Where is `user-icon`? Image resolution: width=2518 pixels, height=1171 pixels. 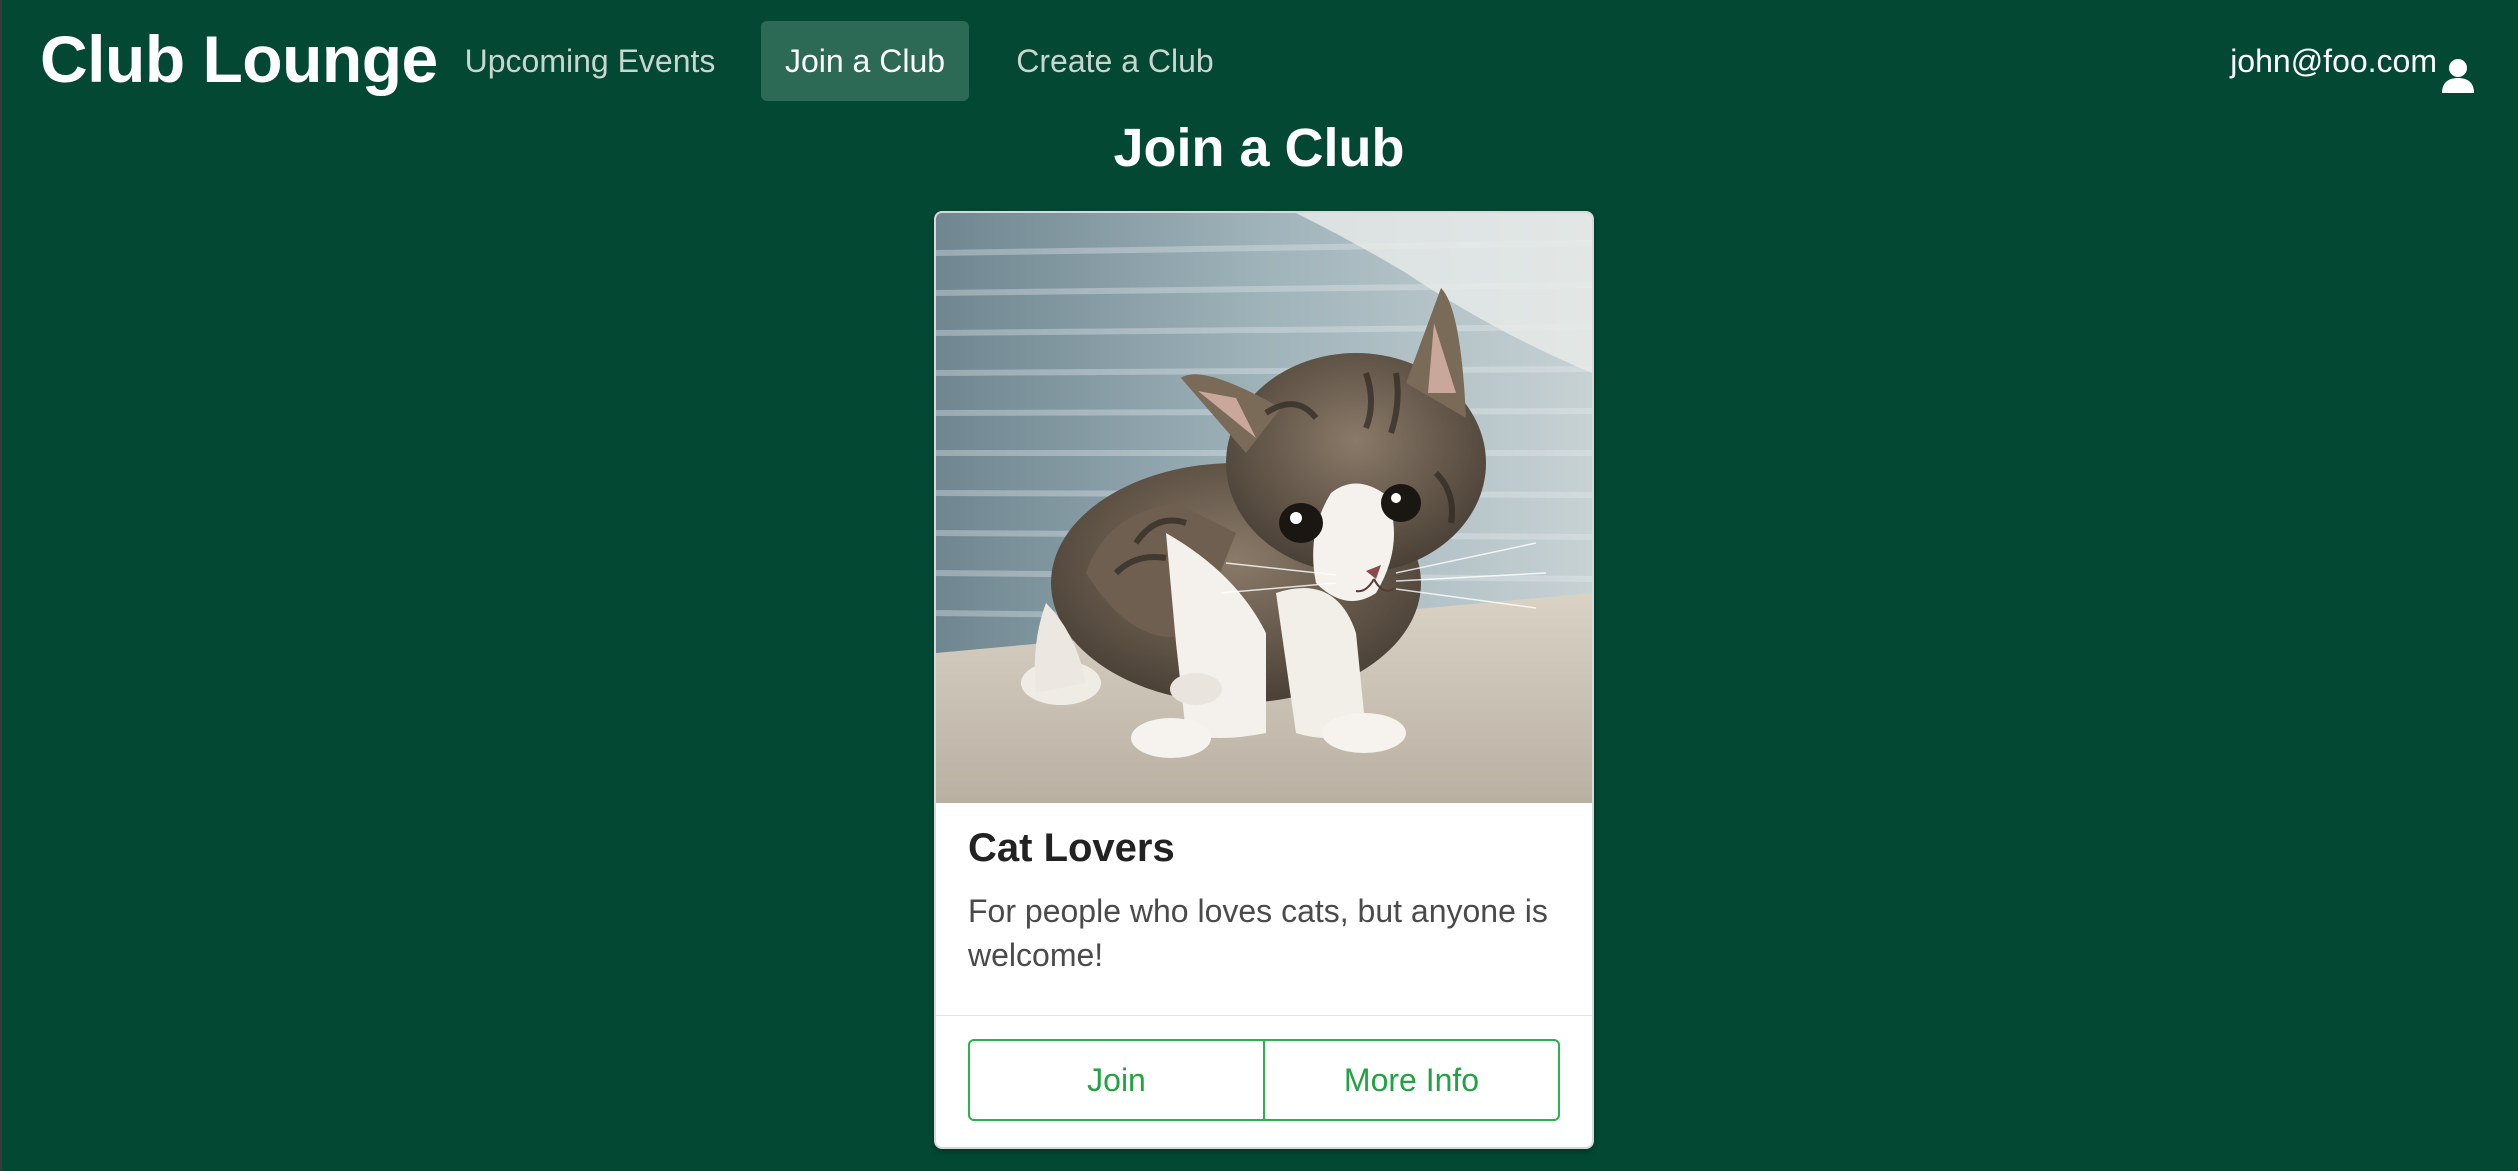
user-icon is located at coordinates (2458, 68).